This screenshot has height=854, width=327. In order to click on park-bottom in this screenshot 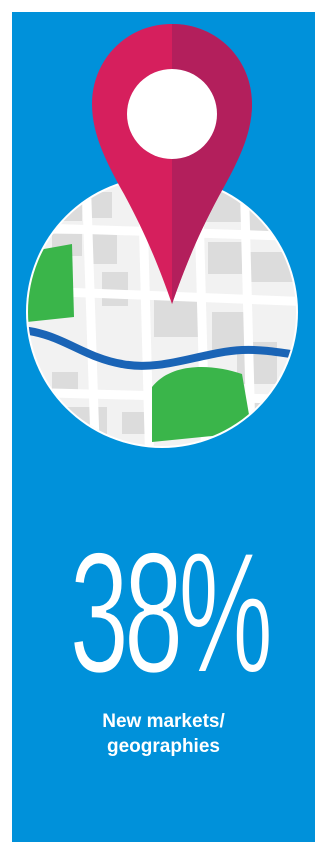, I will do `click(202, 404)`.